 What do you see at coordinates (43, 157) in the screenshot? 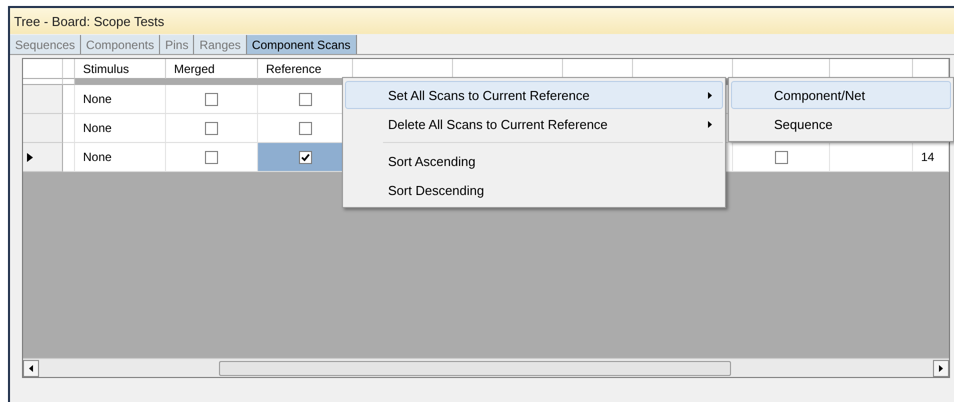
I see `row-header` at bounding box center [43, 157].